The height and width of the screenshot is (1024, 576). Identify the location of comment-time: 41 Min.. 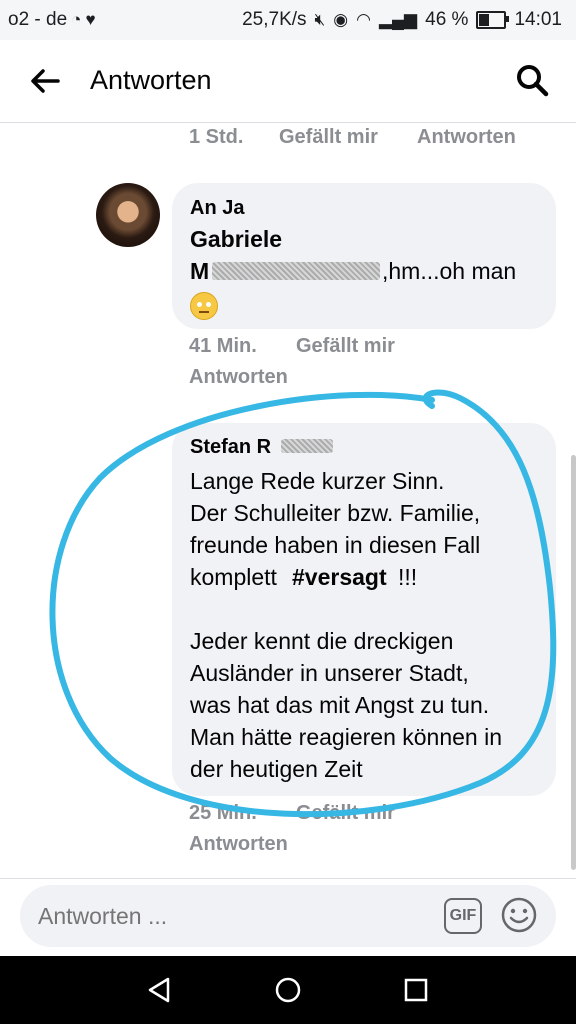
(223, 346).